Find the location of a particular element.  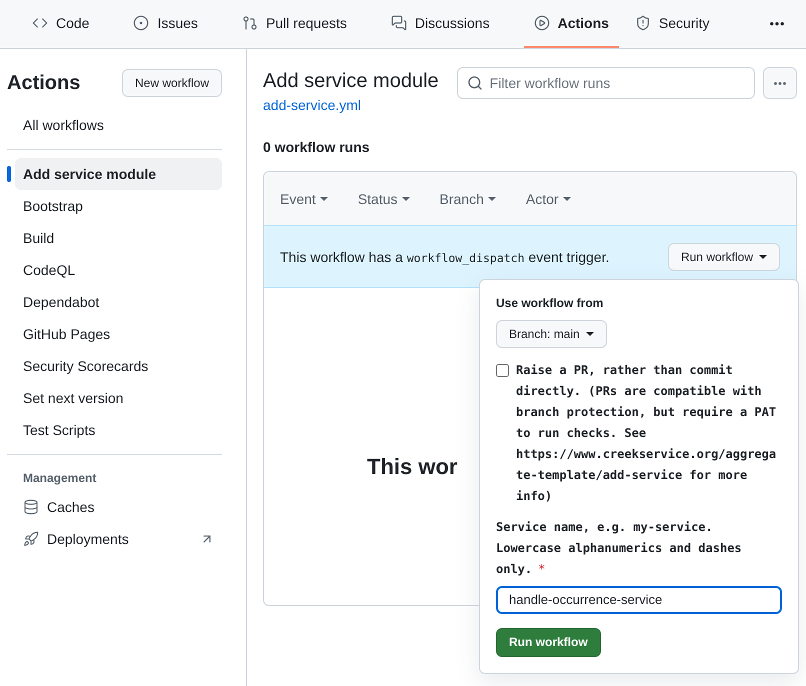

nav-tab: Code is located at coordinates (61, 24).